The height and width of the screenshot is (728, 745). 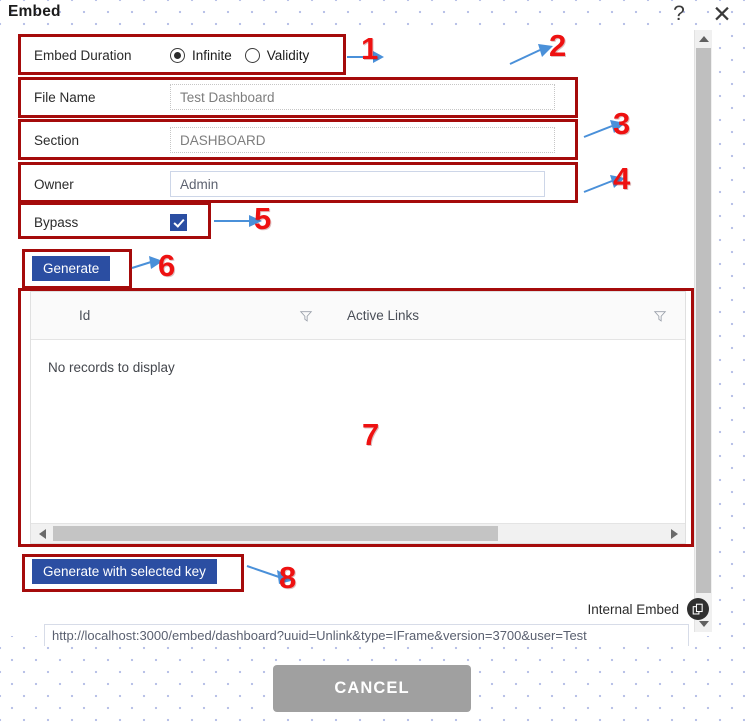 I want to click on grid-column-id-label: Id, so click(x=85, y=315).